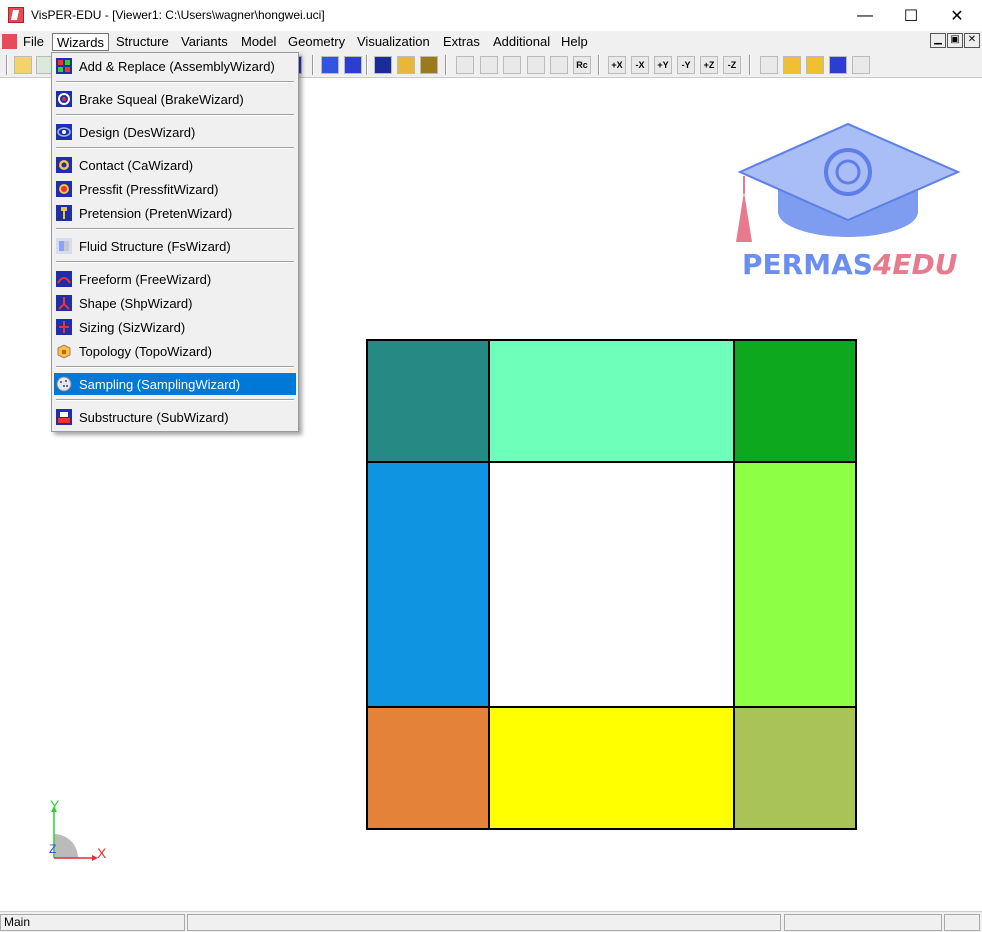 The height and width of the screenshot is (932, 982). What do you see at coordinates (863, 922) in the screenshot?
I see `status-info` at bounding box center [863, 922].